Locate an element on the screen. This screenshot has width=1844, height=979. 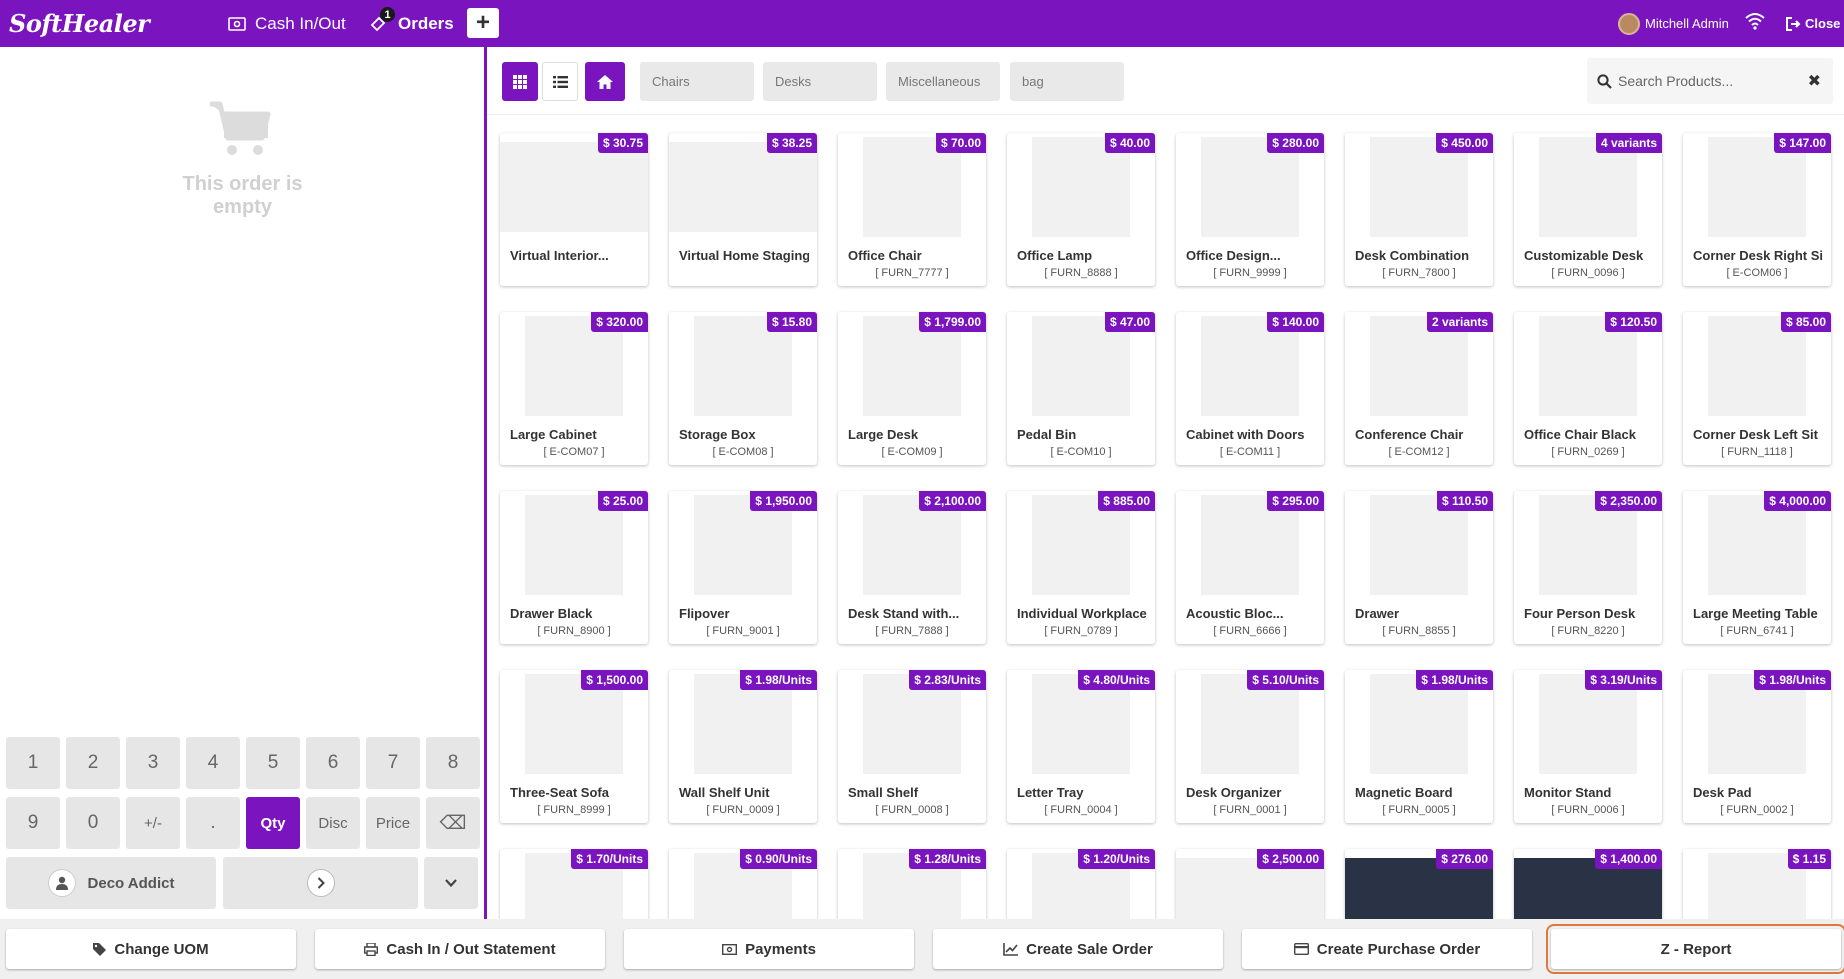
product-name: Large Desk is located at coordinates (883, 434).